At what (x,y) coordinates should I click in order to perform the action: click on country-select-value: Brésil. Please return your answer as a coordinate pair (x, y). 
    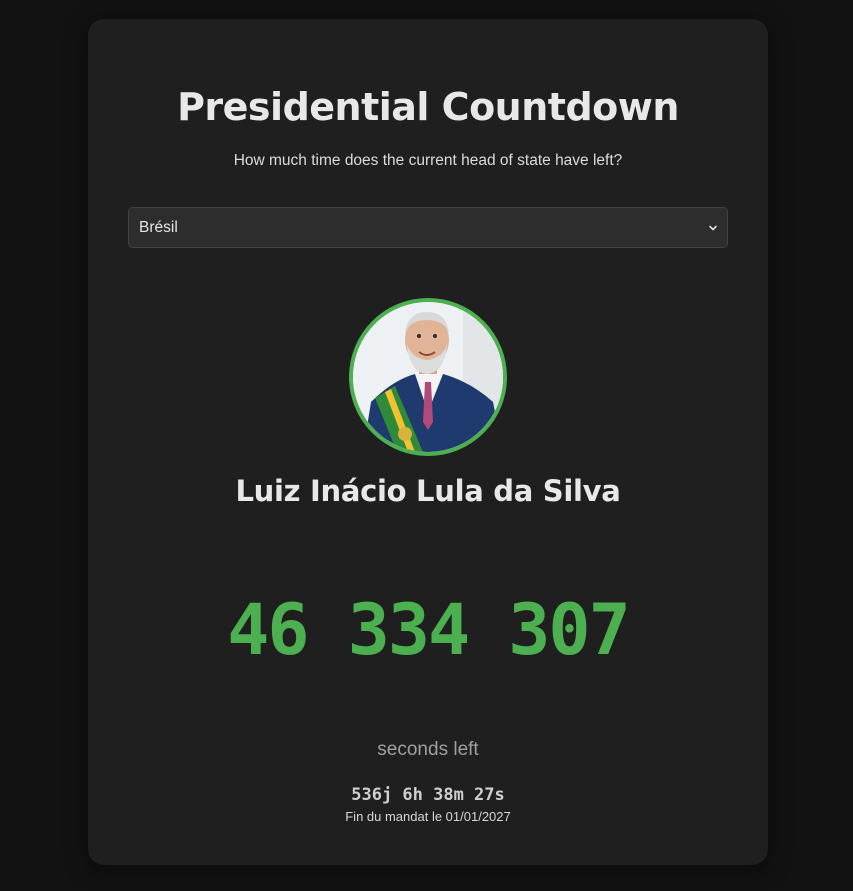
    Looking at the image, I should click on (158, 227).